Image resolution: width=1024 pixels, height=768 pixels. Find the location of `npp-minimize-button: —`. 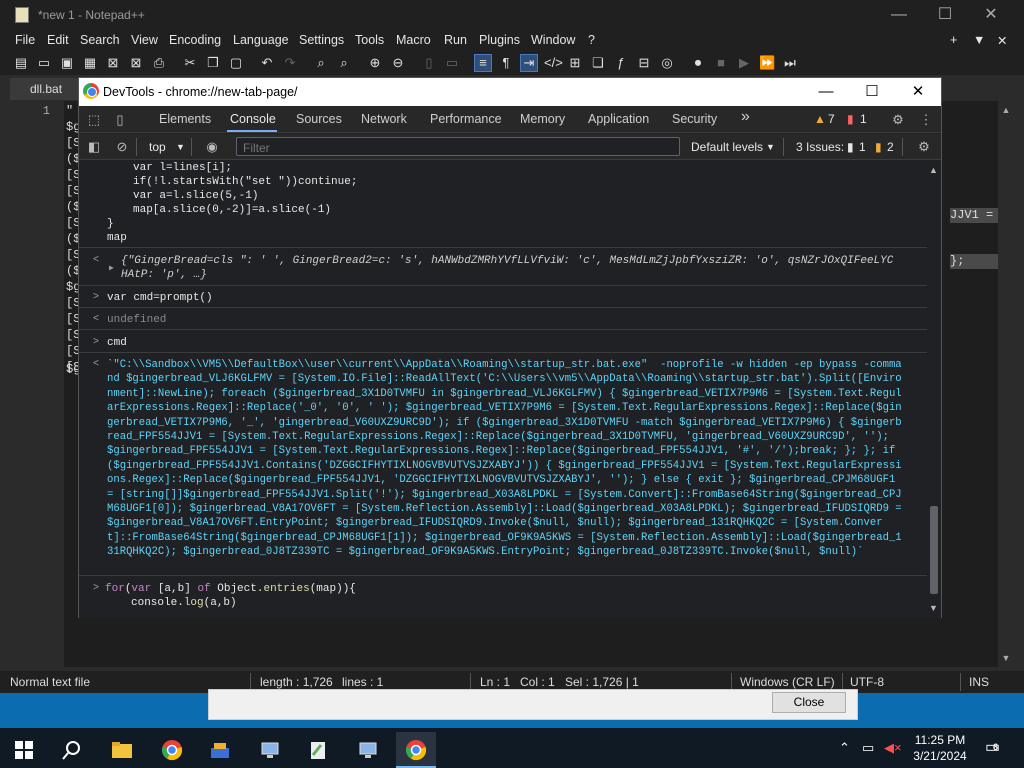

npp-minimize-button: — is located at coordinates (899, 15).